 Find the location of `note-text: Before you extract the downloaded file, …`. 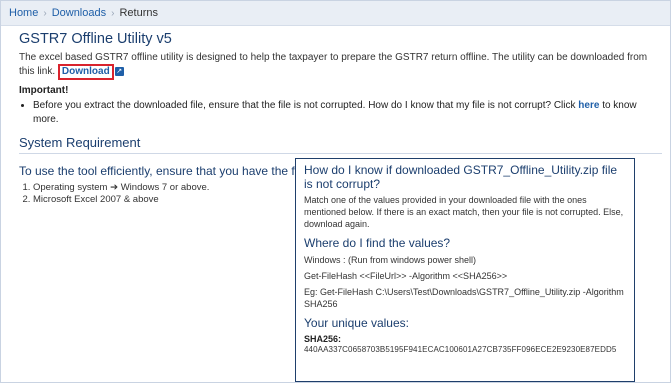

note-text: Before you extract the downloaded file, … is located at coordinates (304, 105).